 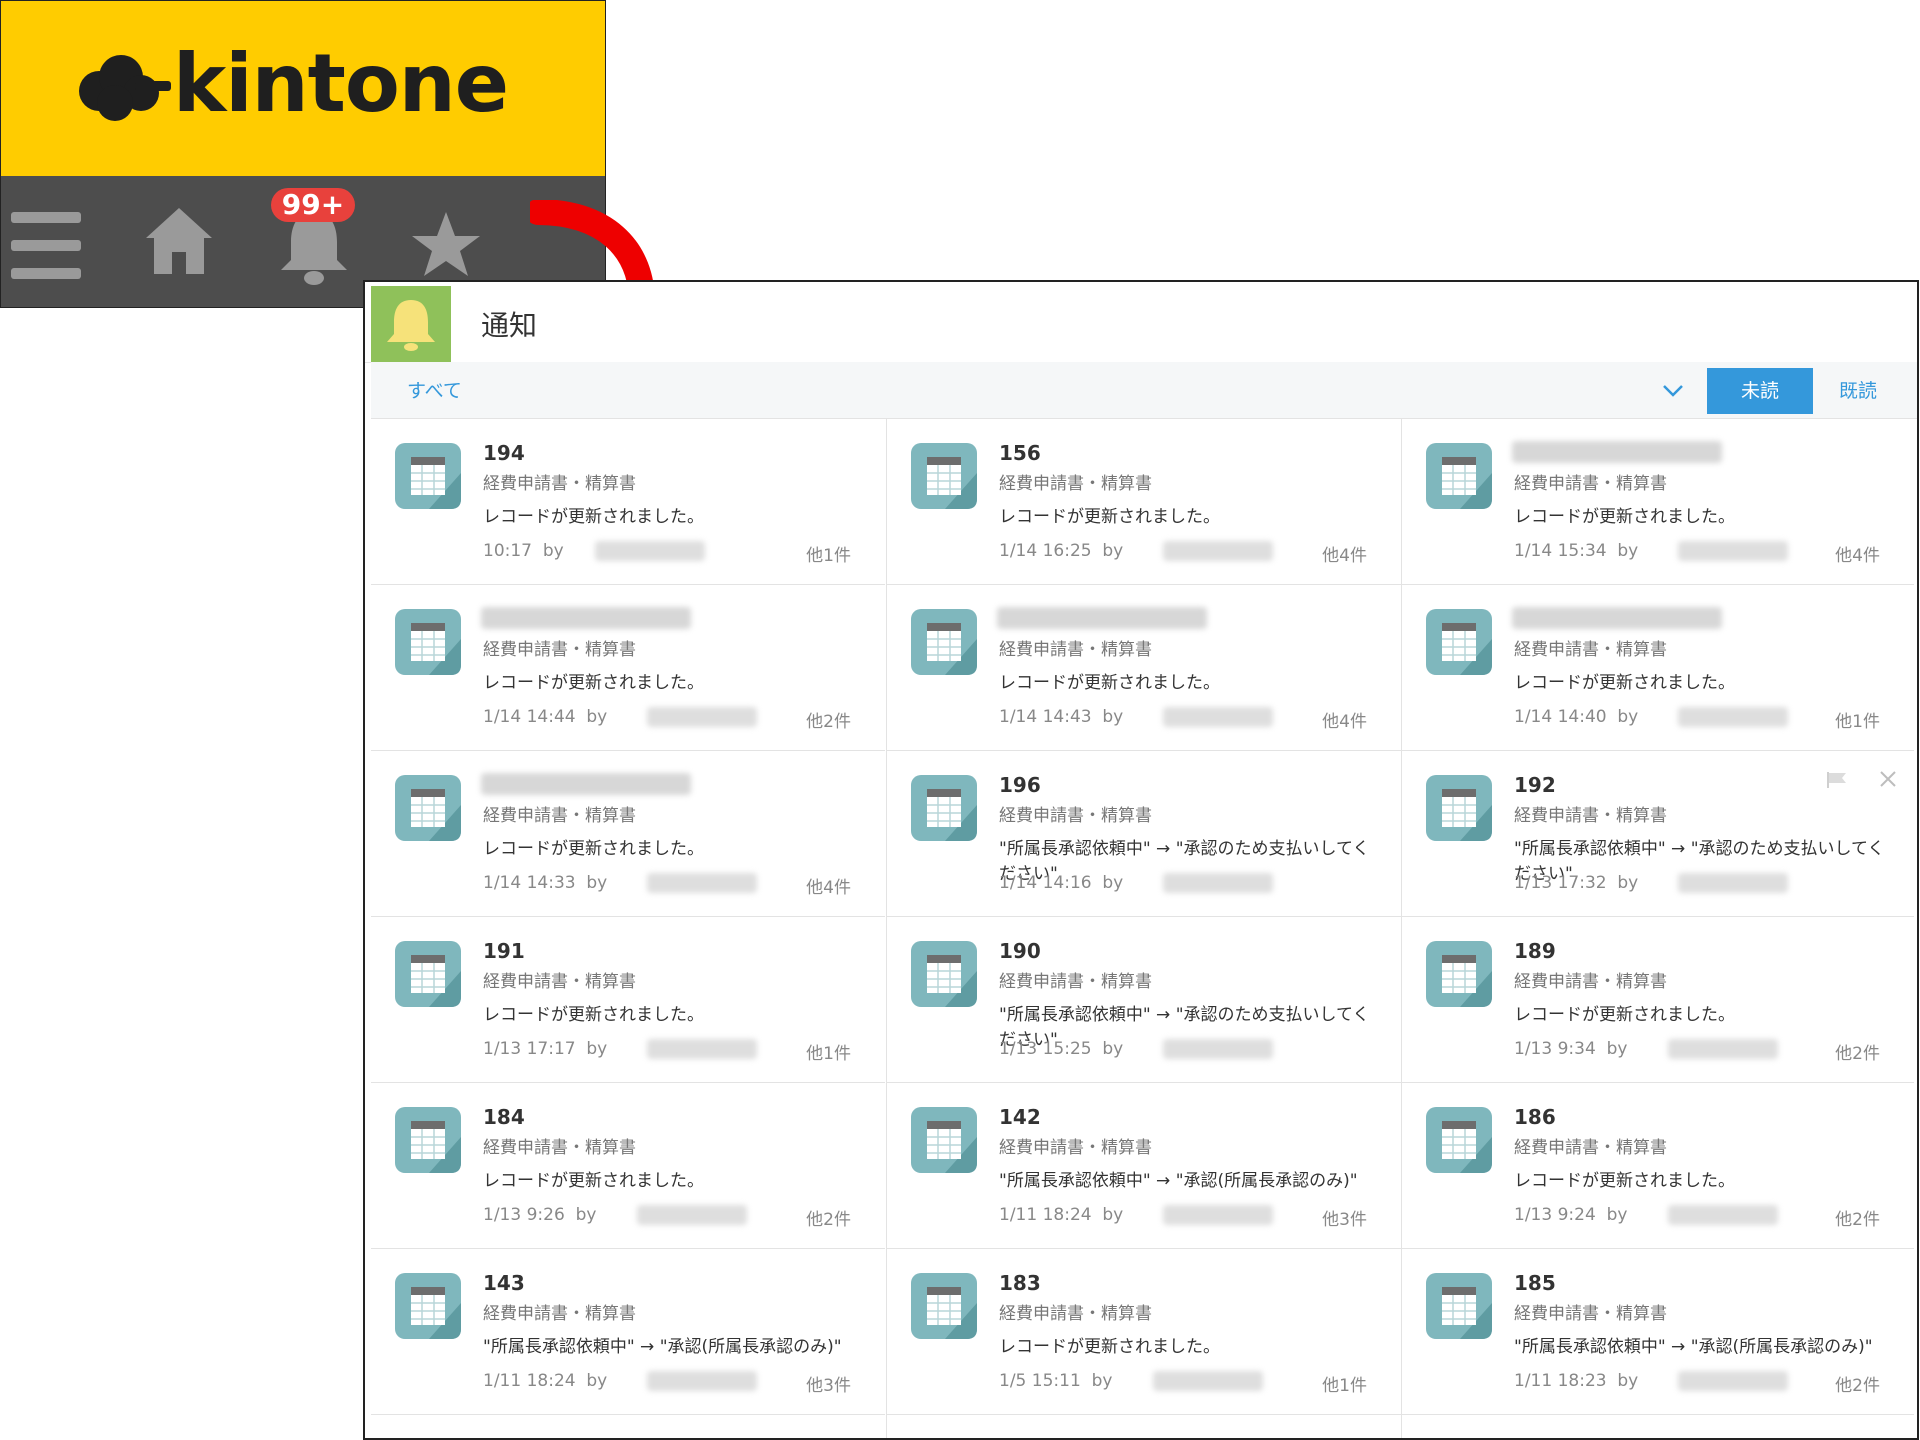 What do you see at coordinates (1535, 1117) in the screenshot?
I see `record-number: 186` at bounding box center [1535, 1117].